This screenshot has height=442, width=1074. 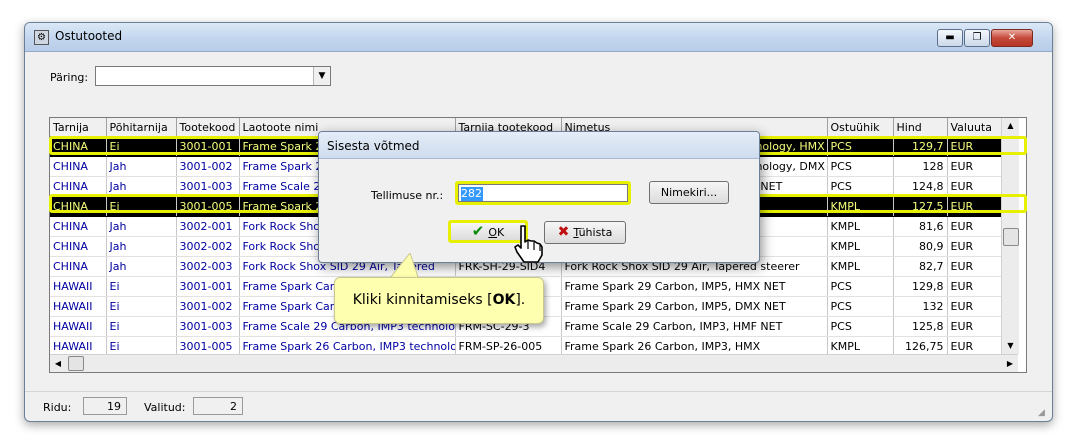 I want to click on table-cell: 3002-002, so click(x=208, y=246).